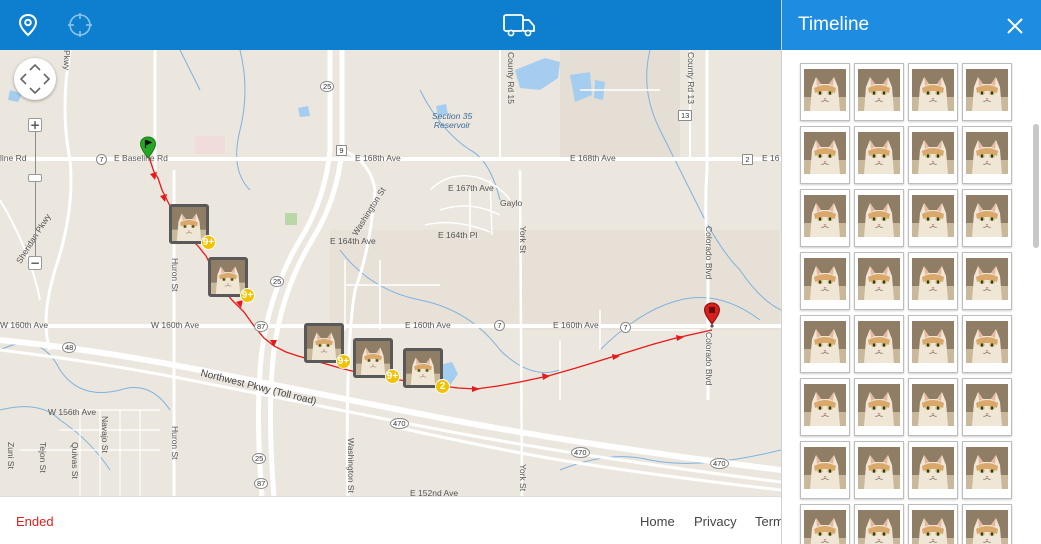  What do you see at coordinates (35, 178) in the screenshot?
I see `zoom-slider-handle` at bounding box center [35, 178].